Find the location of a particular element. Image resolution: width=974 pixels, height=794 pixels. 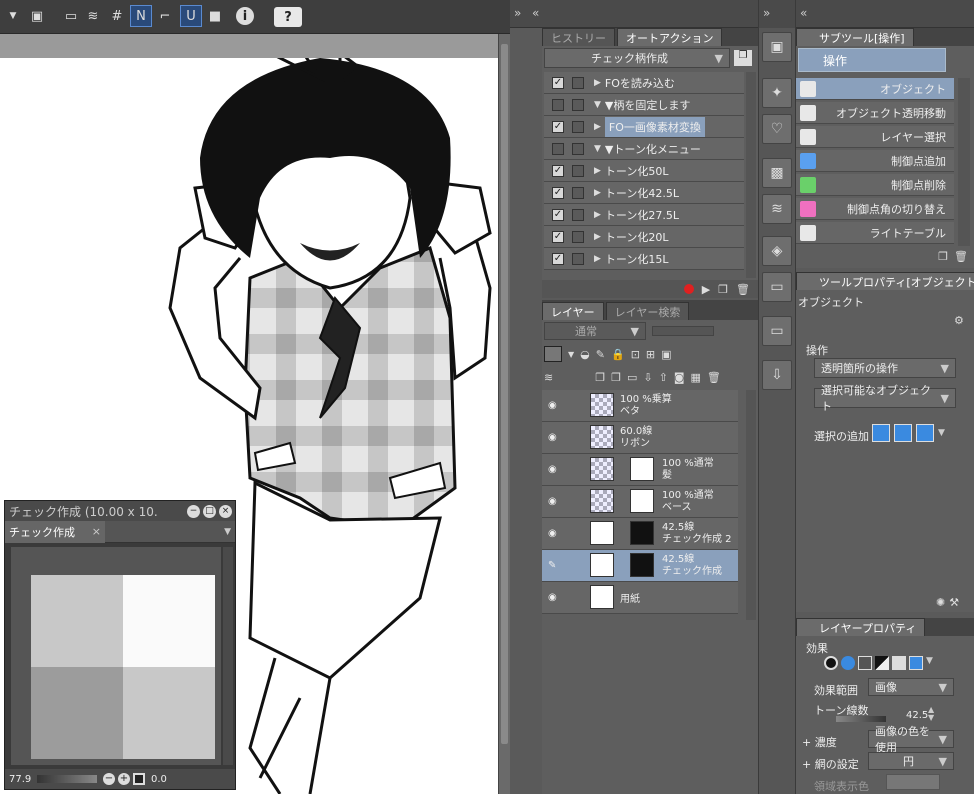

layer-row: ◉ 100 %通常髪 is located at coordinates (640, 470).